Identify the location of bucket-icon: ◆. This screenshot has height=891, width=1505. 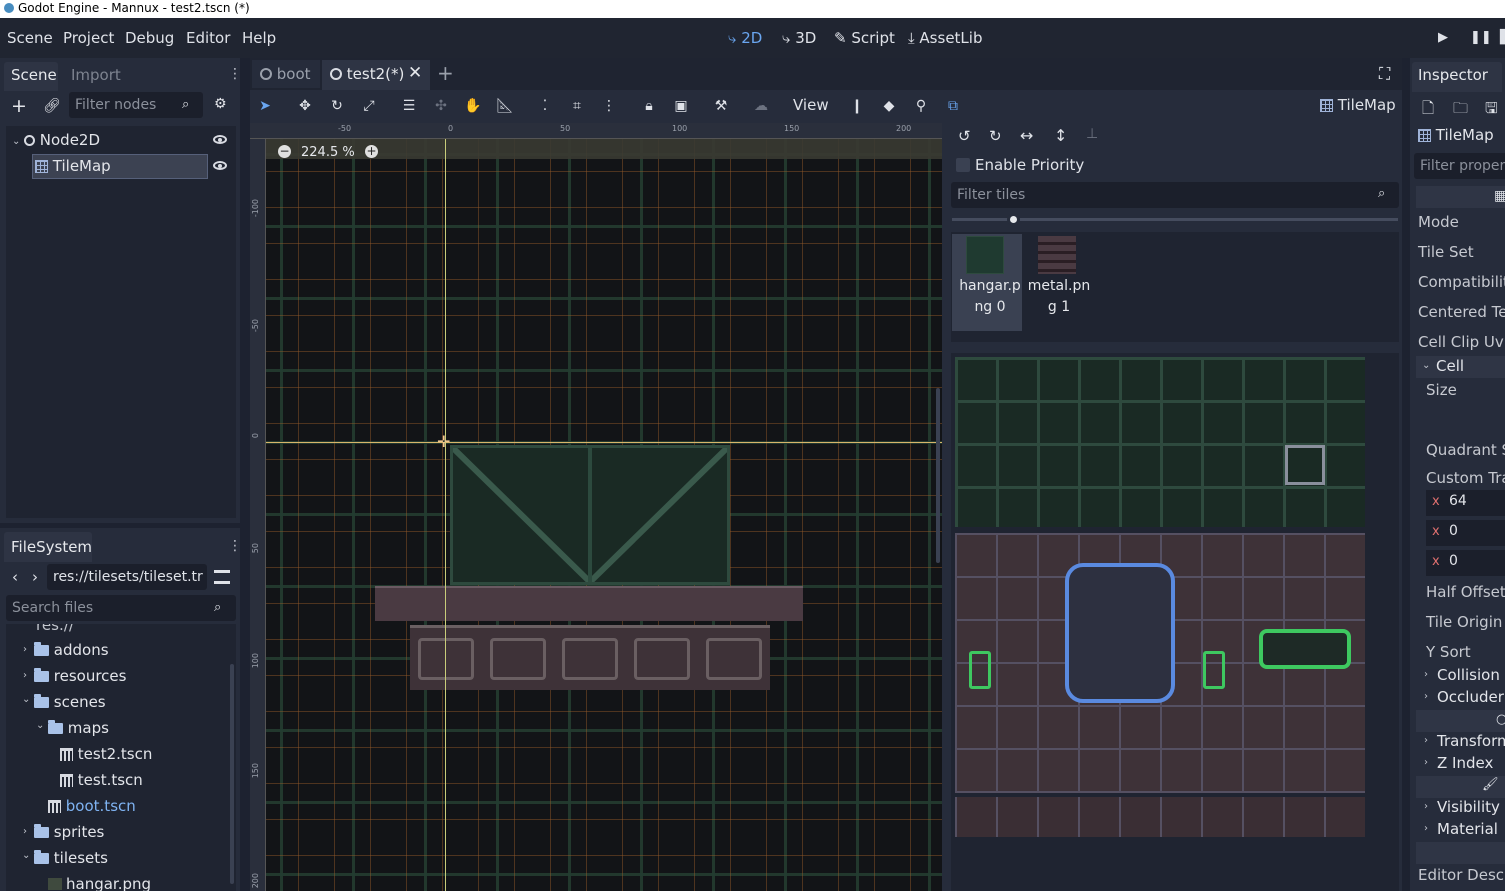
(889, 106).